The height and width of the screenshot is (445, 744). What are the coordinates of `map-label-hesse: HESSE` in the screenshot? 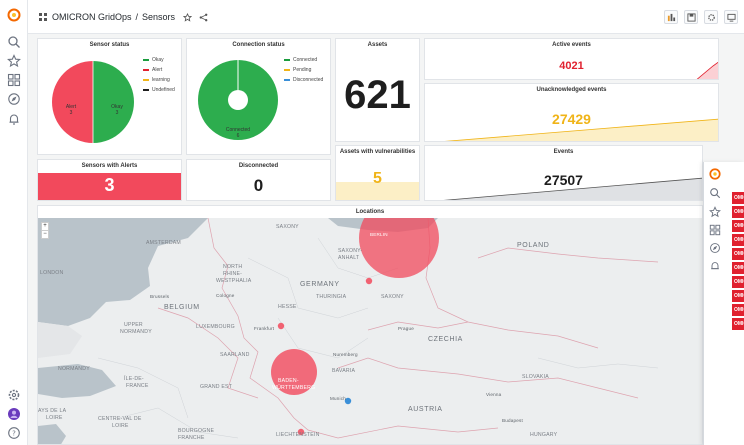 It's located at (287, 307).